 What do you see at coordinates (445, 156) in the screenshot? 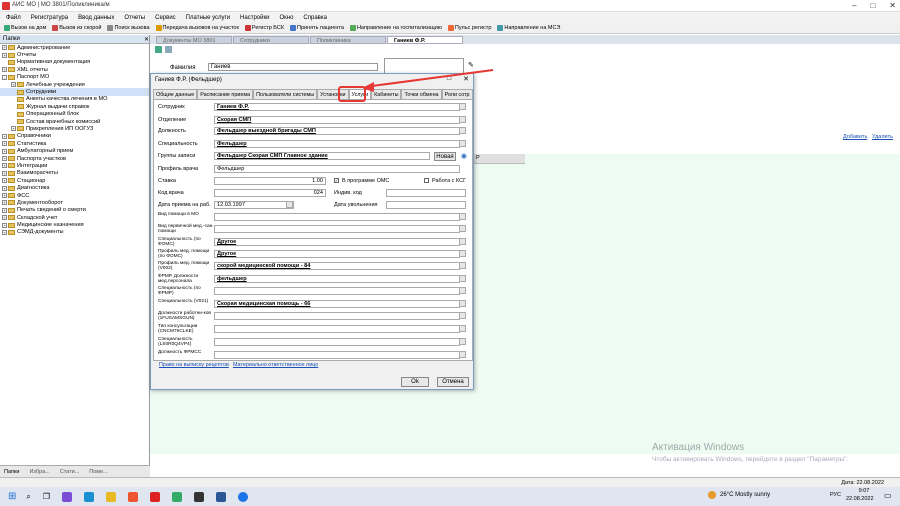
I see `new-group-button: Новая` at bounding box center [445, 156].